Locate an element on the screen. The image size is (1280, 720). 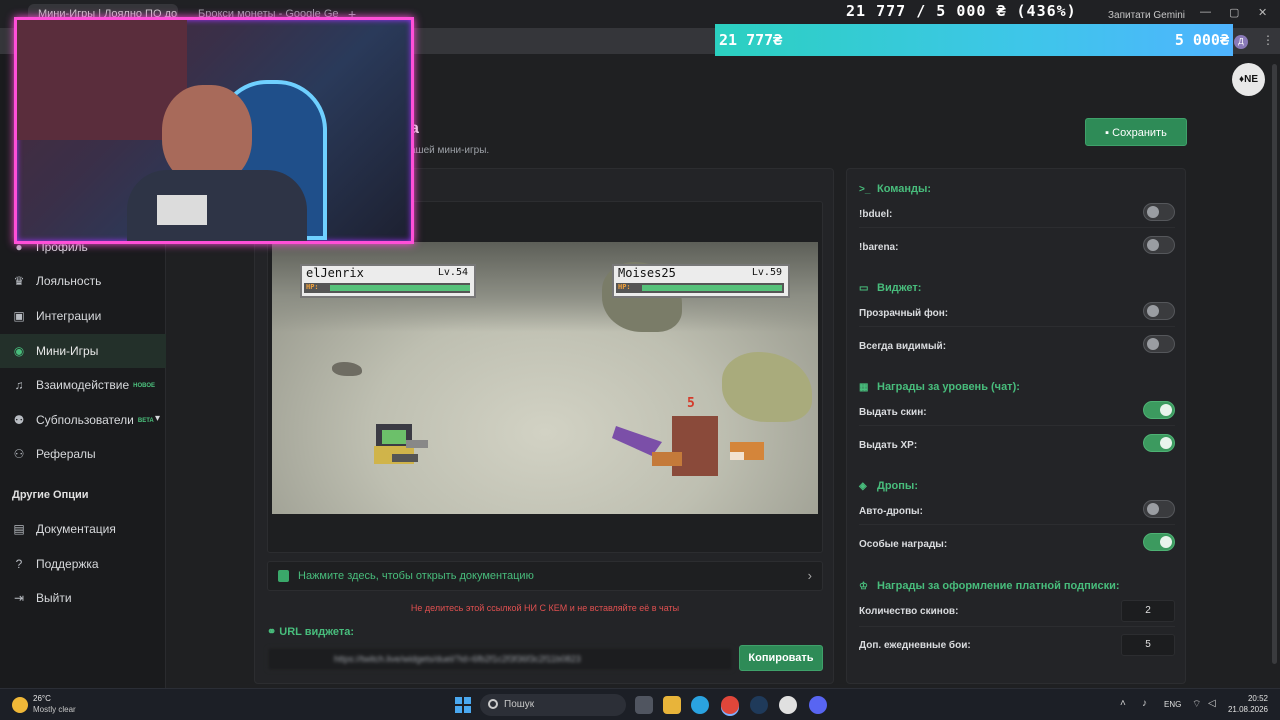
beta-badge: BETA is located at coordinates (145, 421).